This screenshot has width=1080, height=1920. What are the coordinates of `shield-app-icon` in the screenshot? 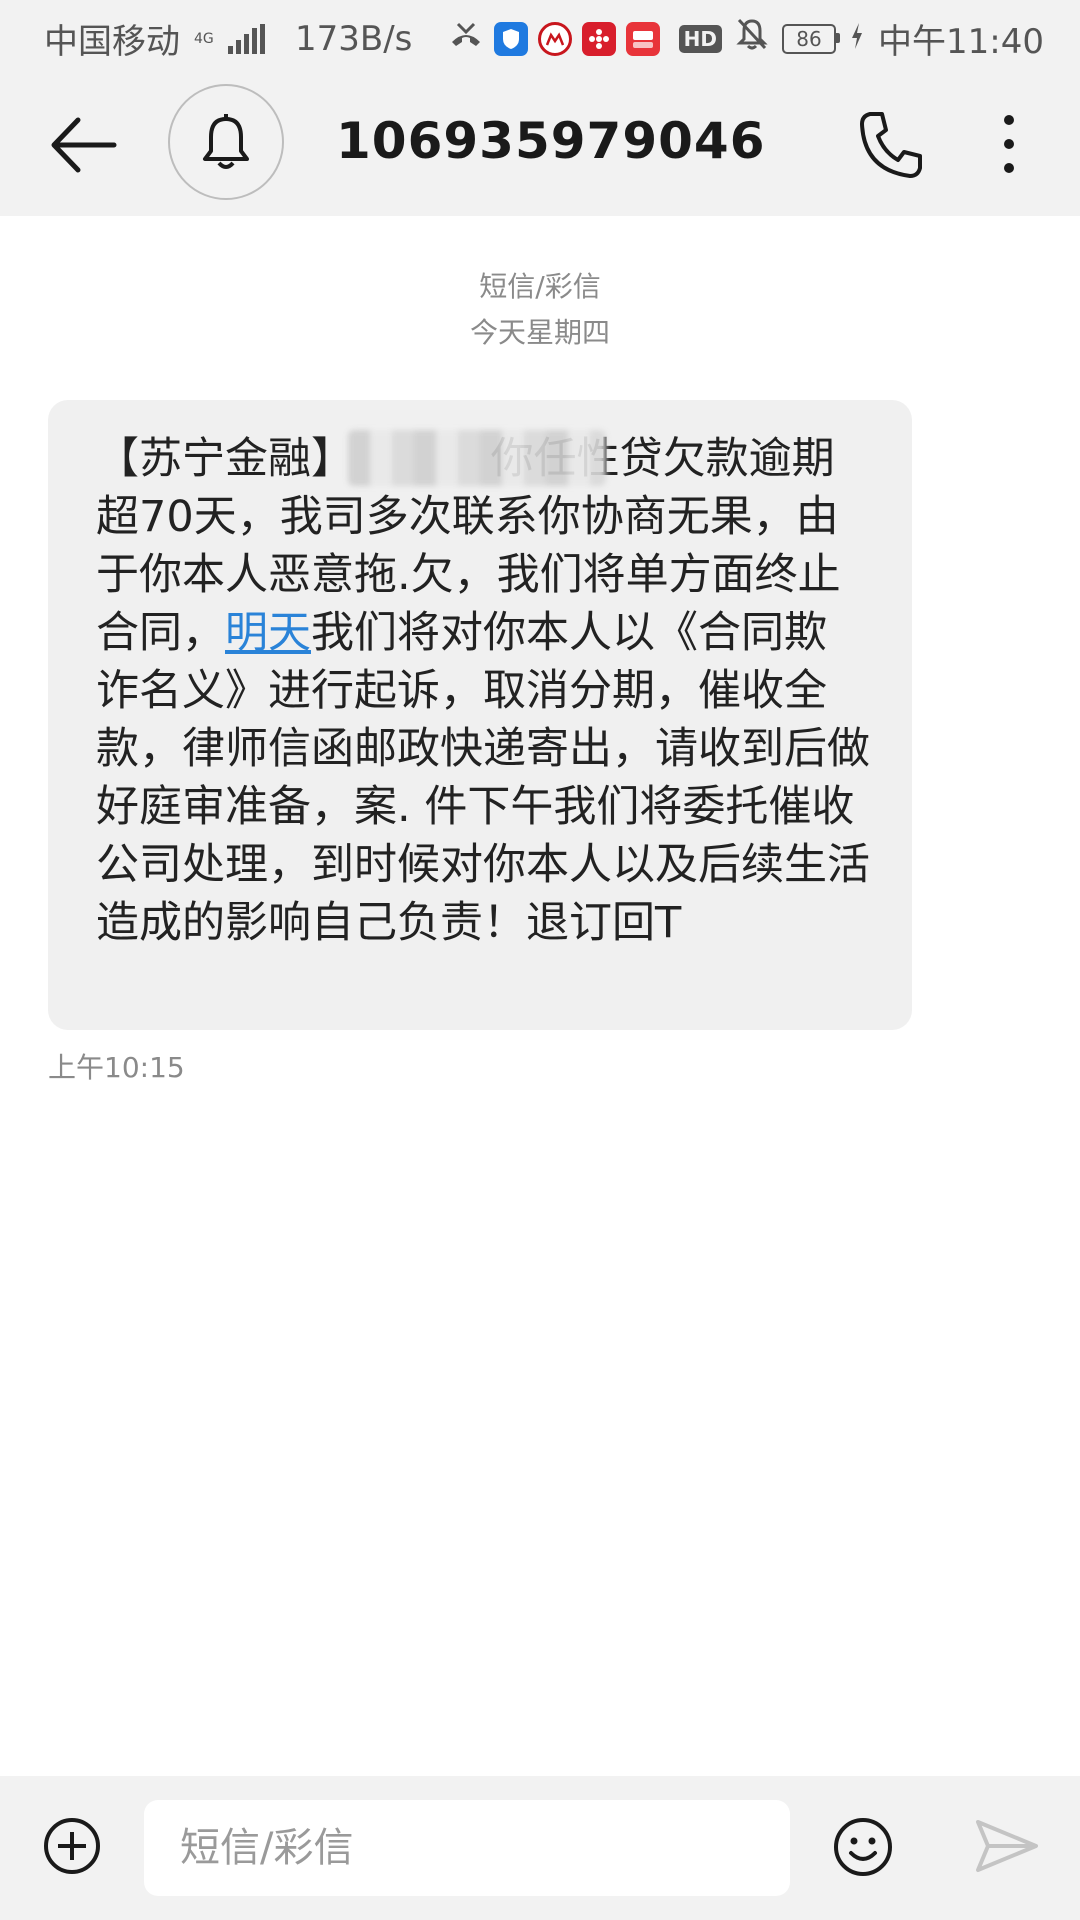 It's located at (511, 38).